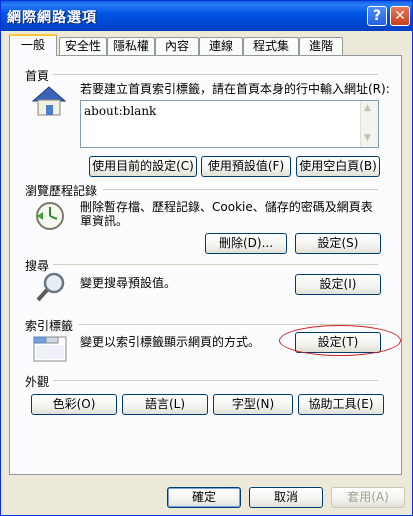  What do you see at coordinates (235, 89) in the screenshot?
I see `home-description: 若要建立首頁索引標籤，請在首頁本身的行中輸入網址(R):` at bounding box center [235, 89].